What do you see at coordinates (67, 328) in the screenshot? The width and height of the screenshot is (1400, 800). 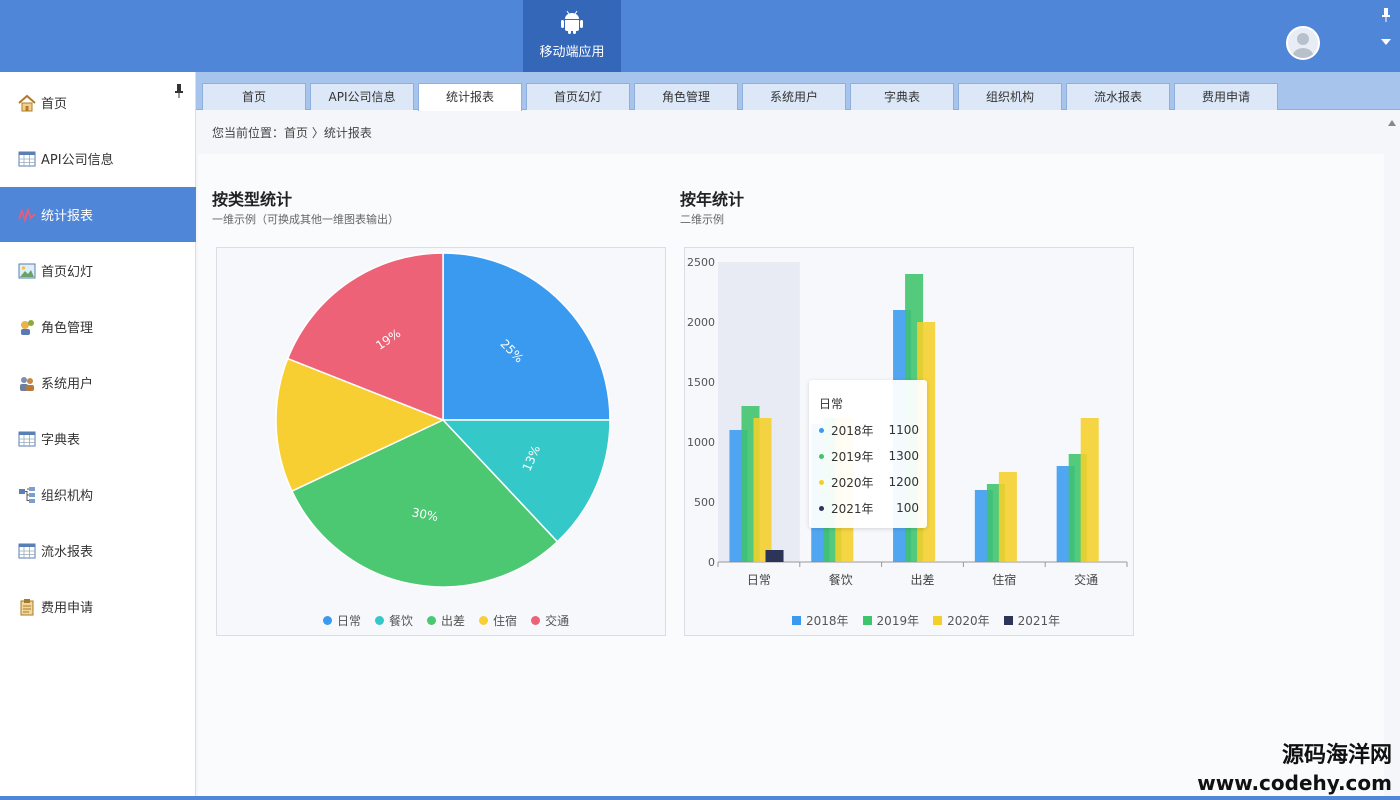 I see `sidebar-item-label: 角色管理` at bounding box center [67, 328].